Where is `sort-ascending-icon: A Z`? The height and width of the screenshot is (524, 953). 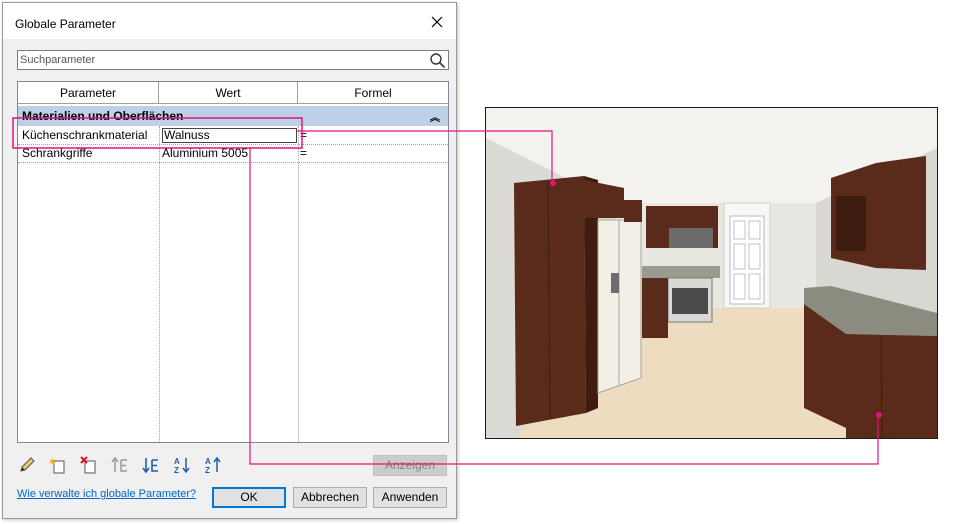
sort-ascending-icon: A Z is located at coordinates (182, 465).